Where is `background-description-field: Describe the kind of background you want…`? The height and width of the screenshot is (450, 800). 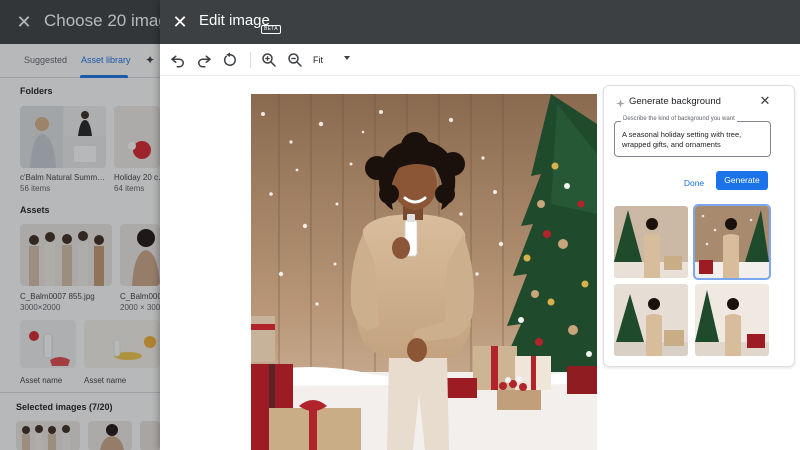 background-description-field: Describe the kind of background you want… is located at coordinates (692, 136).